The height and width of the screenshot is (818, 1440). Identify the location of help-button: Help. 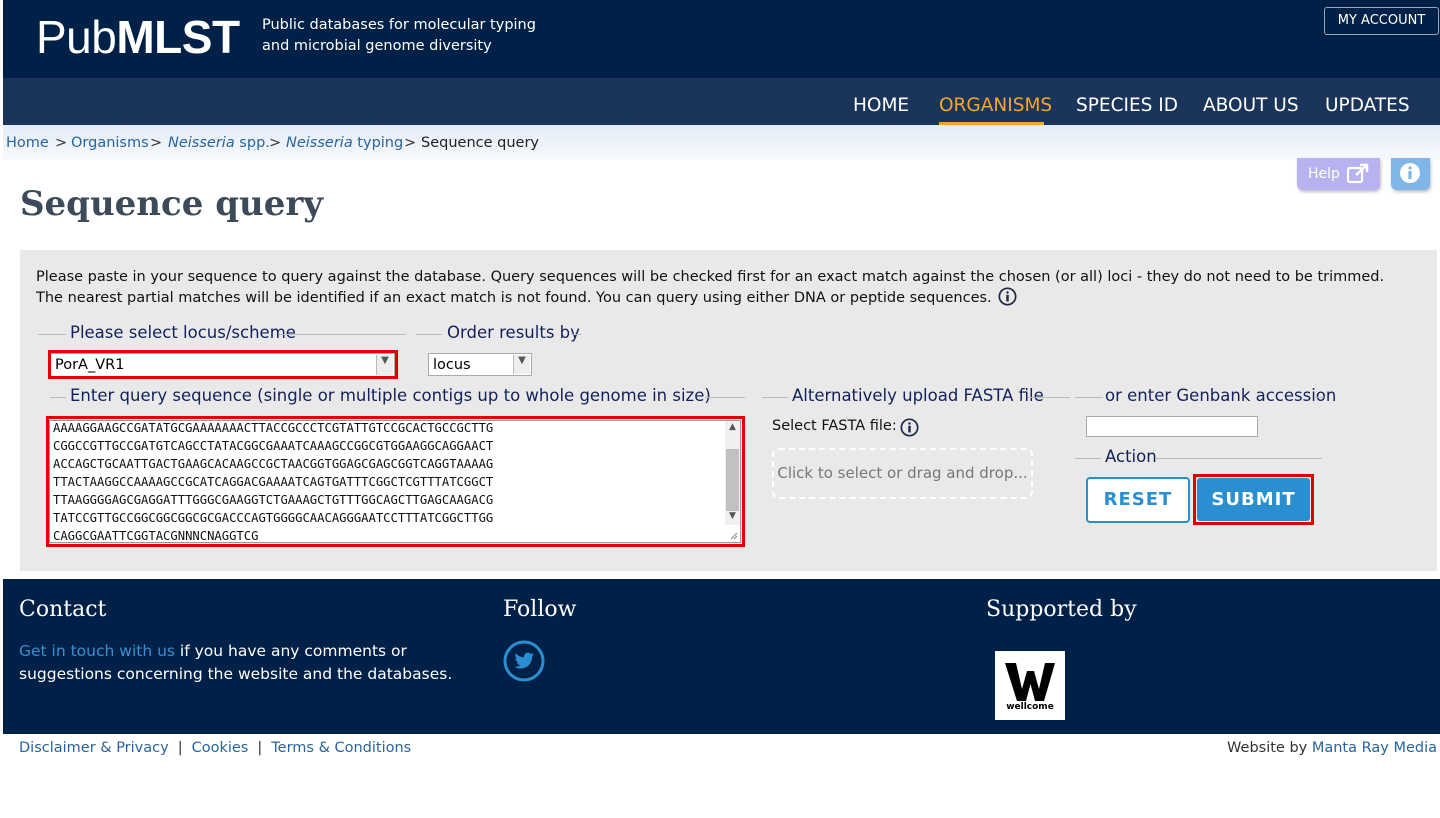
(1338, 174).